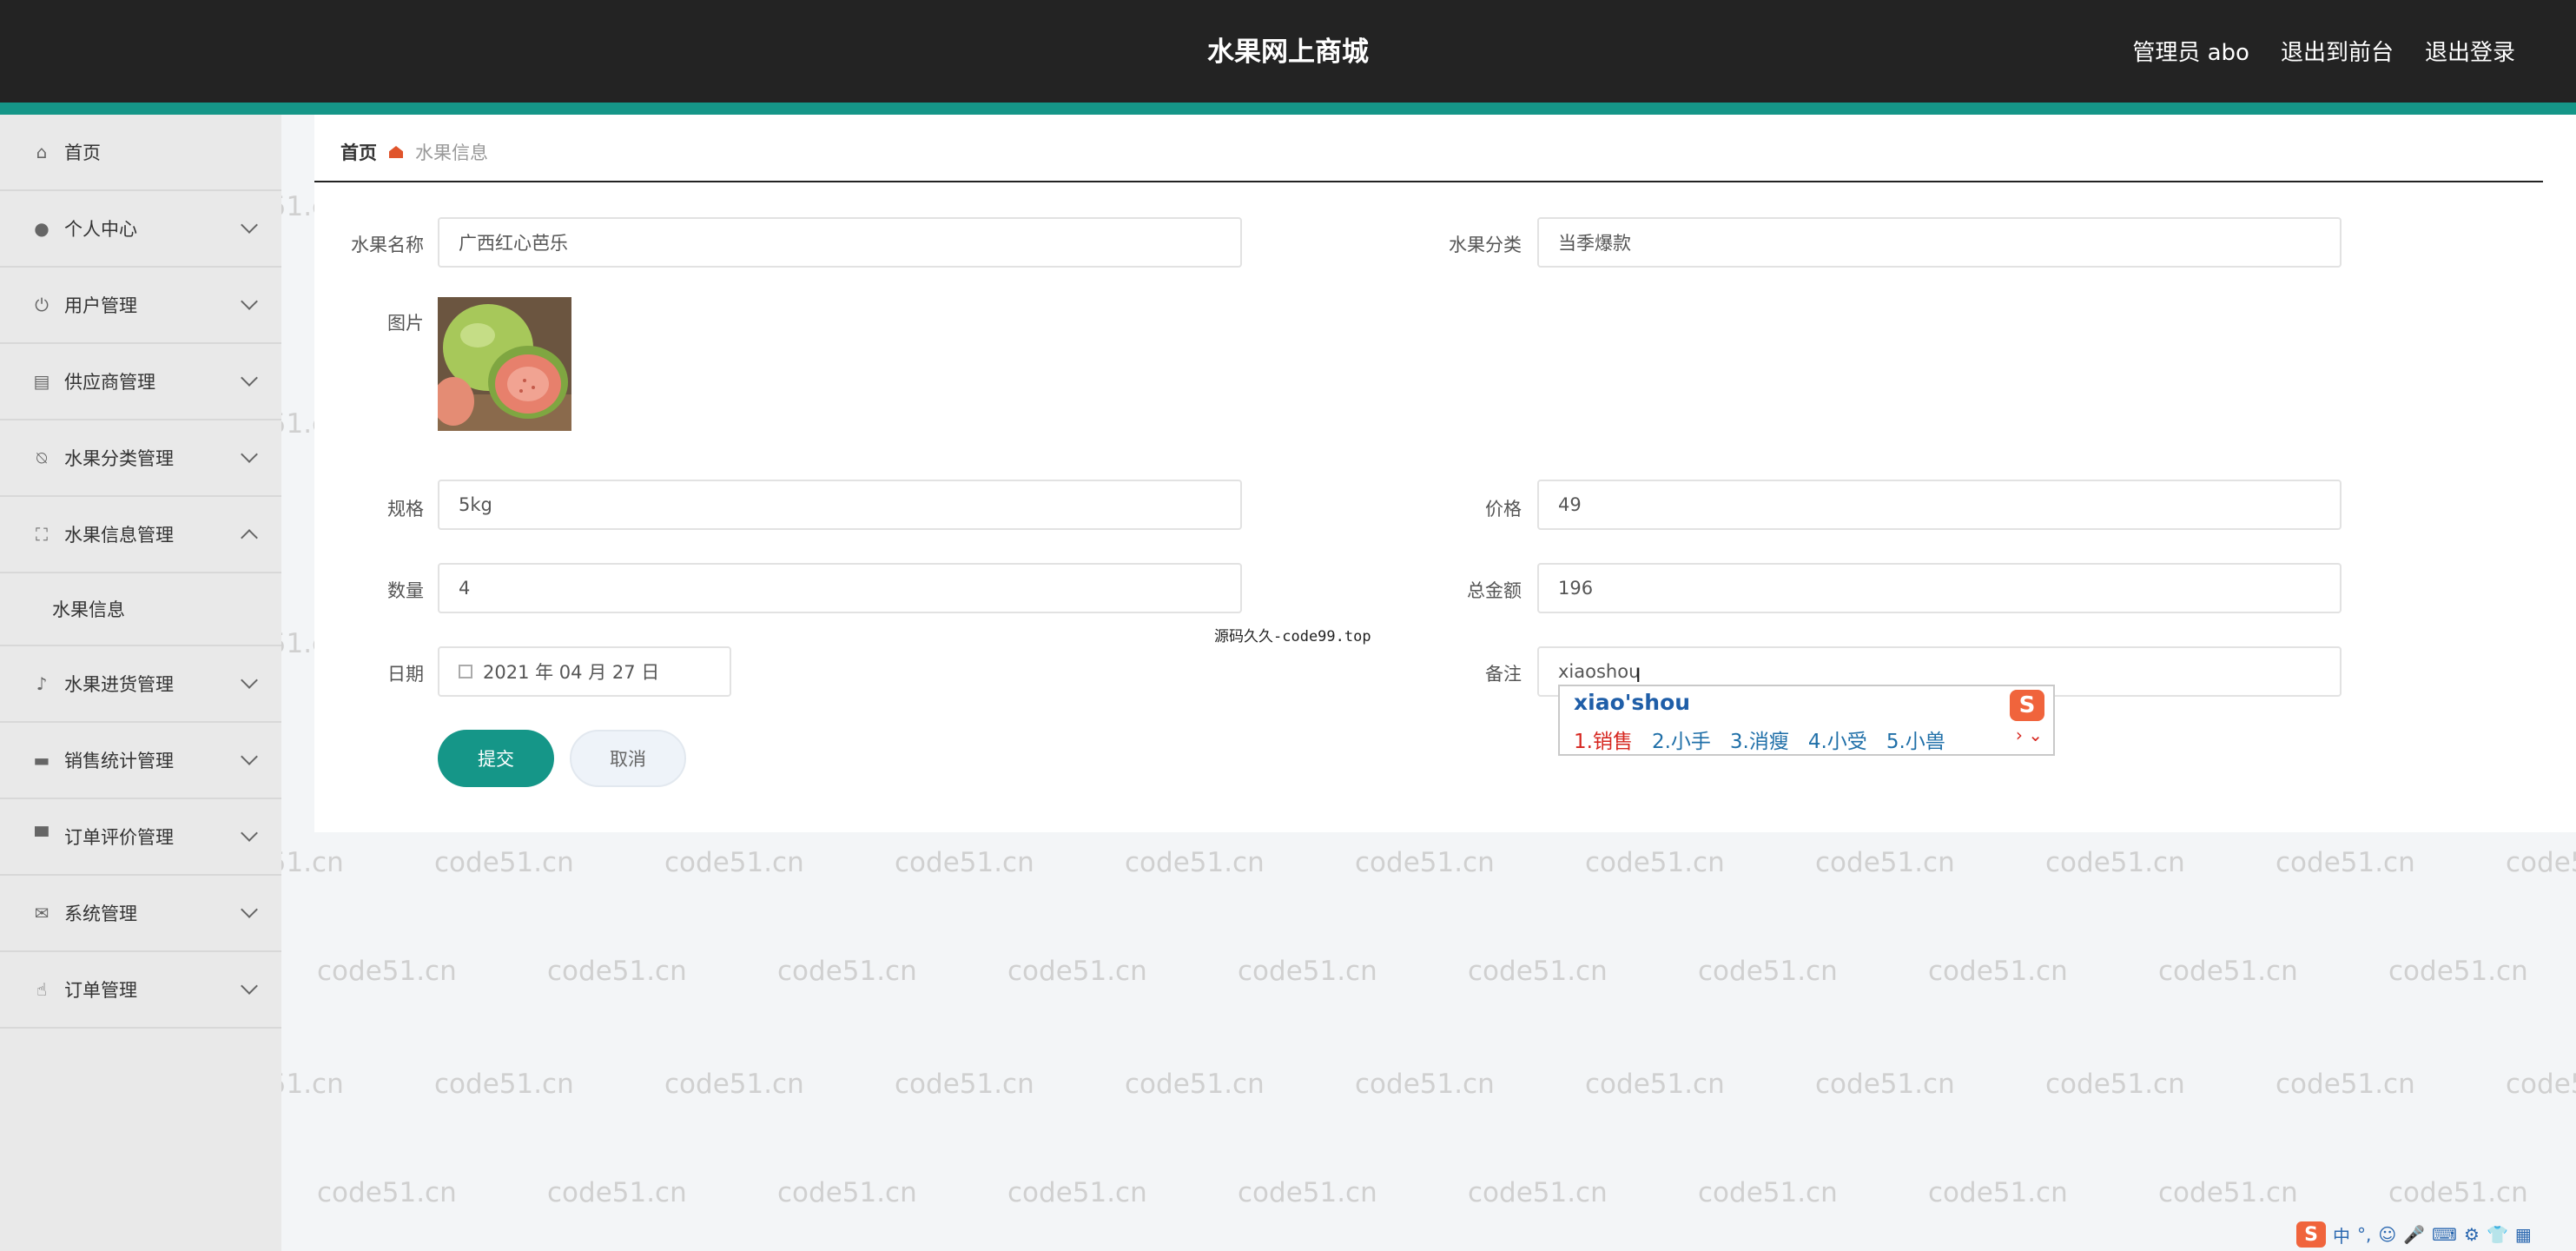  I want to click on overlay-source-text: 源码久久-code99.top, so click(1292, 636).